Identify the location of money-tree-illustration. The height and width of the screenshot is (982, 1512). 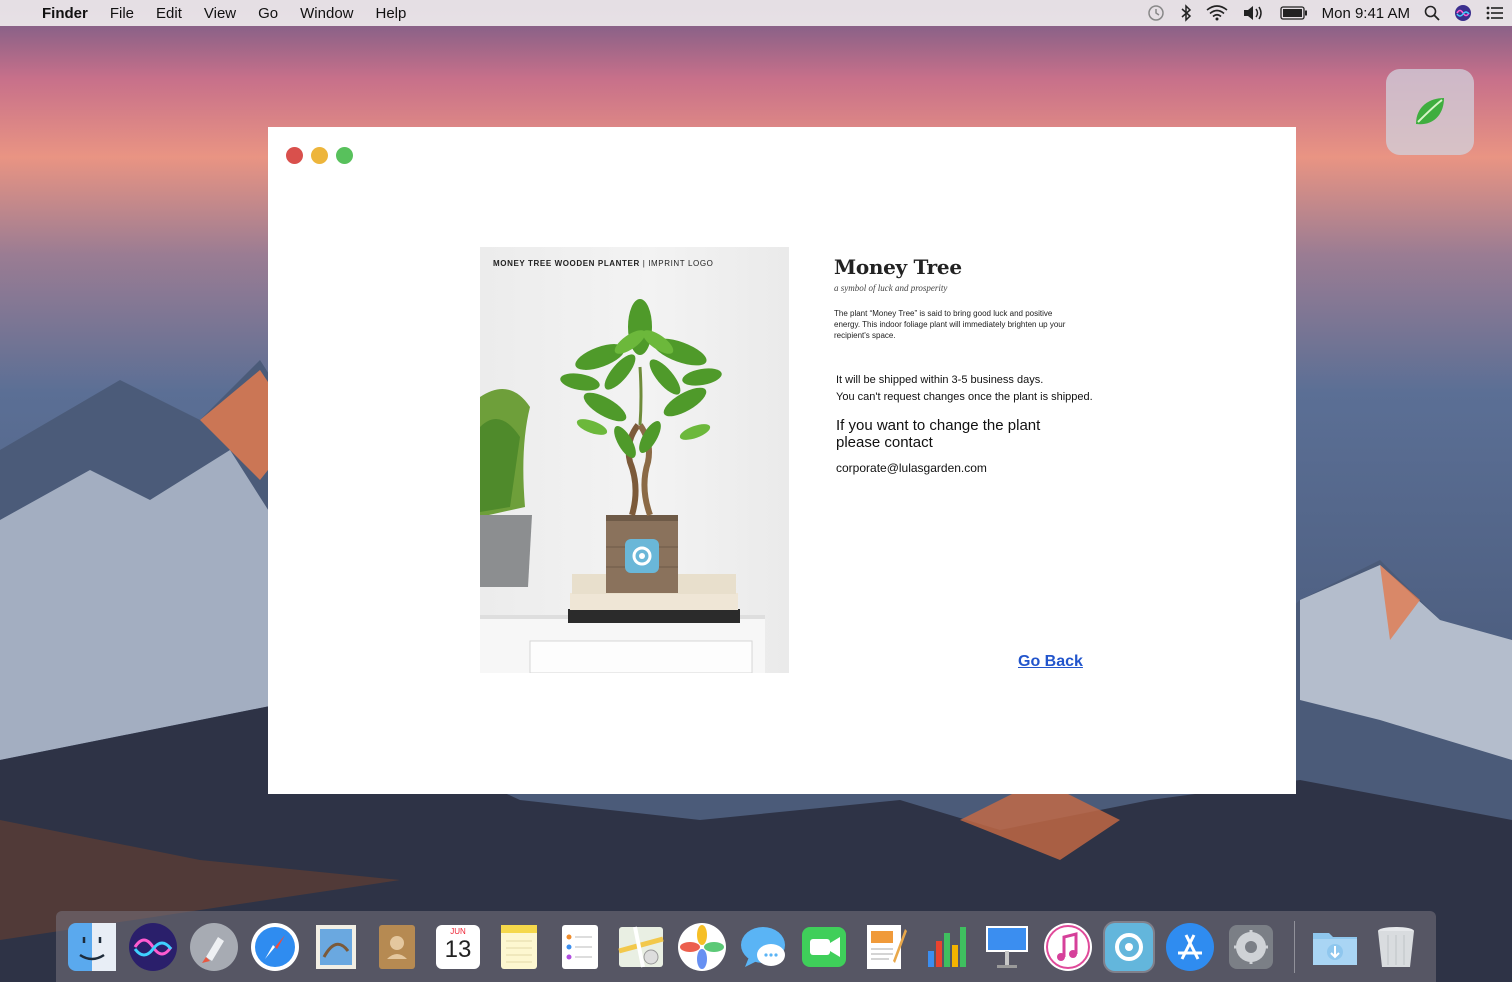
(622, 486).